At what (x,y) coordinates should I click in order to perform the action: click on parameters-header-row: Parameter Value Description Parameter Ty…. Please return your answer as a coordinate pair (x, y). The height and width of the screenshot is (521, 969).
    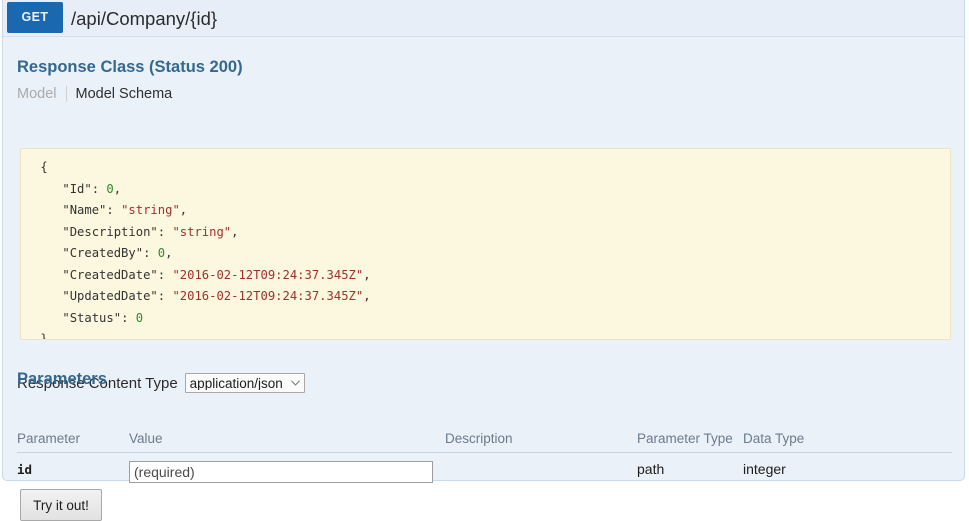
    Looking at the image, I should click on (484, 442).